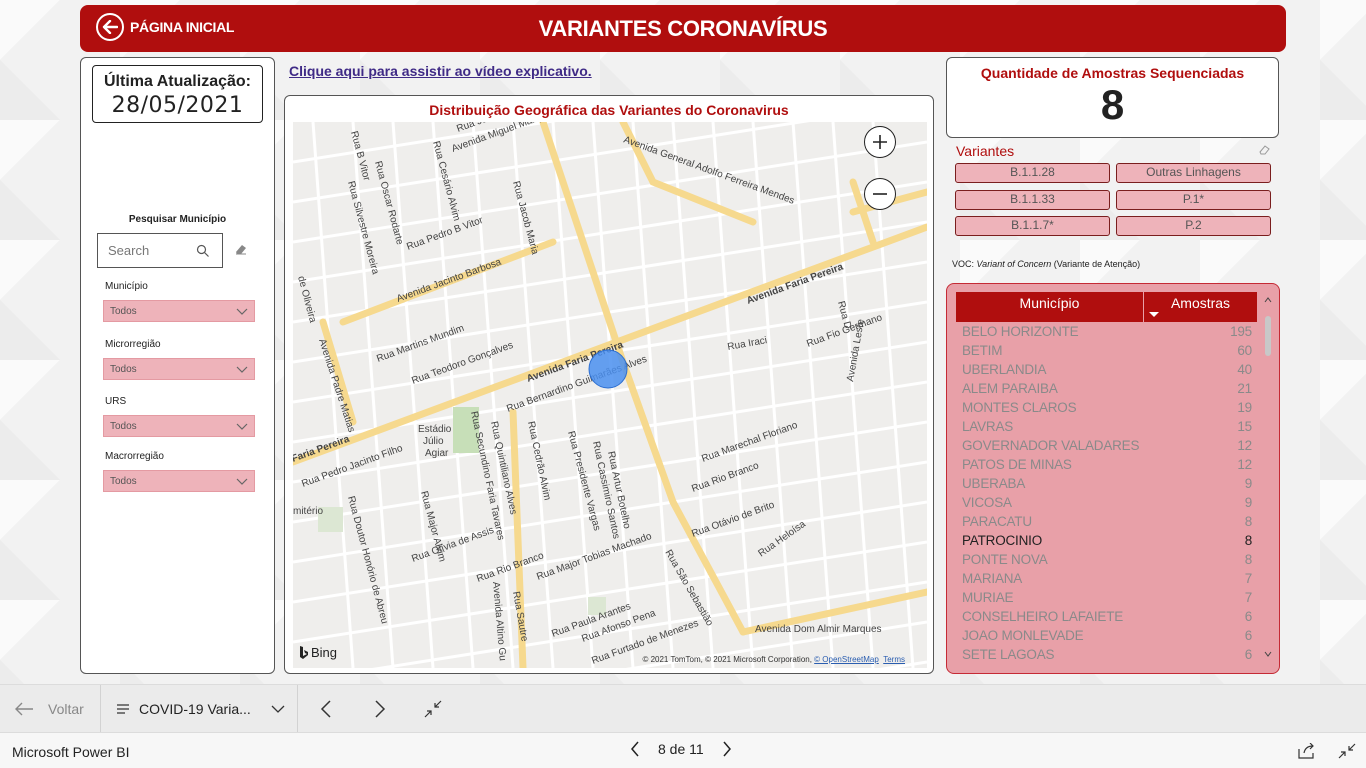  What do you see at coordinates (1193, 173) in the screenshot?
I see `variant-button-outras: Outras Linhagens` at bounding box center [1193, 173].